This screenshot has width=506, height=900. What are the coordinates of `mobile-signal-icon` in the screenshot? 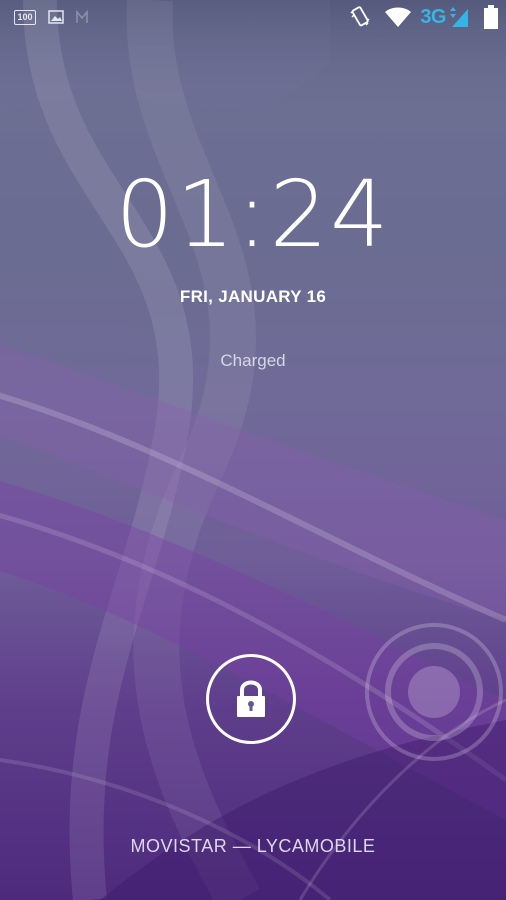 It's located at (459, 17).